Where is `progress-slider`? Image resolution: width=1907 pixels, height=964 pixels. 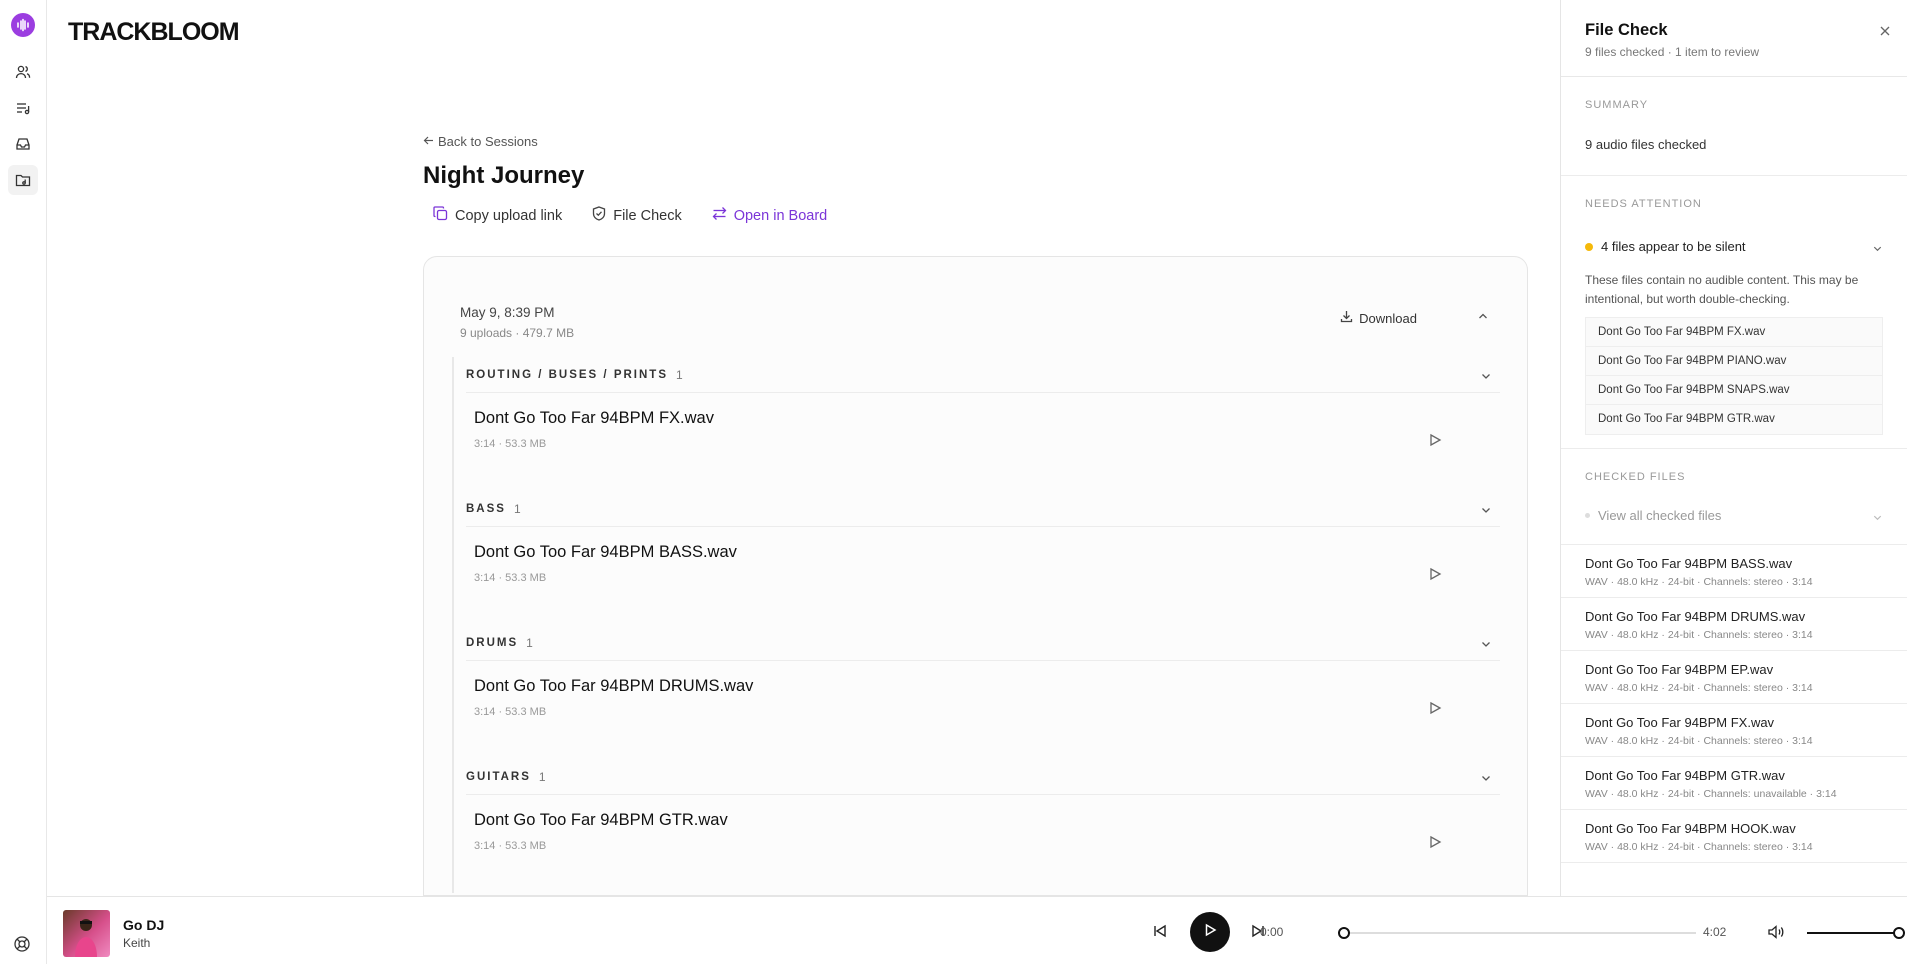
progress-slider is located at coordinates (1517, 933).